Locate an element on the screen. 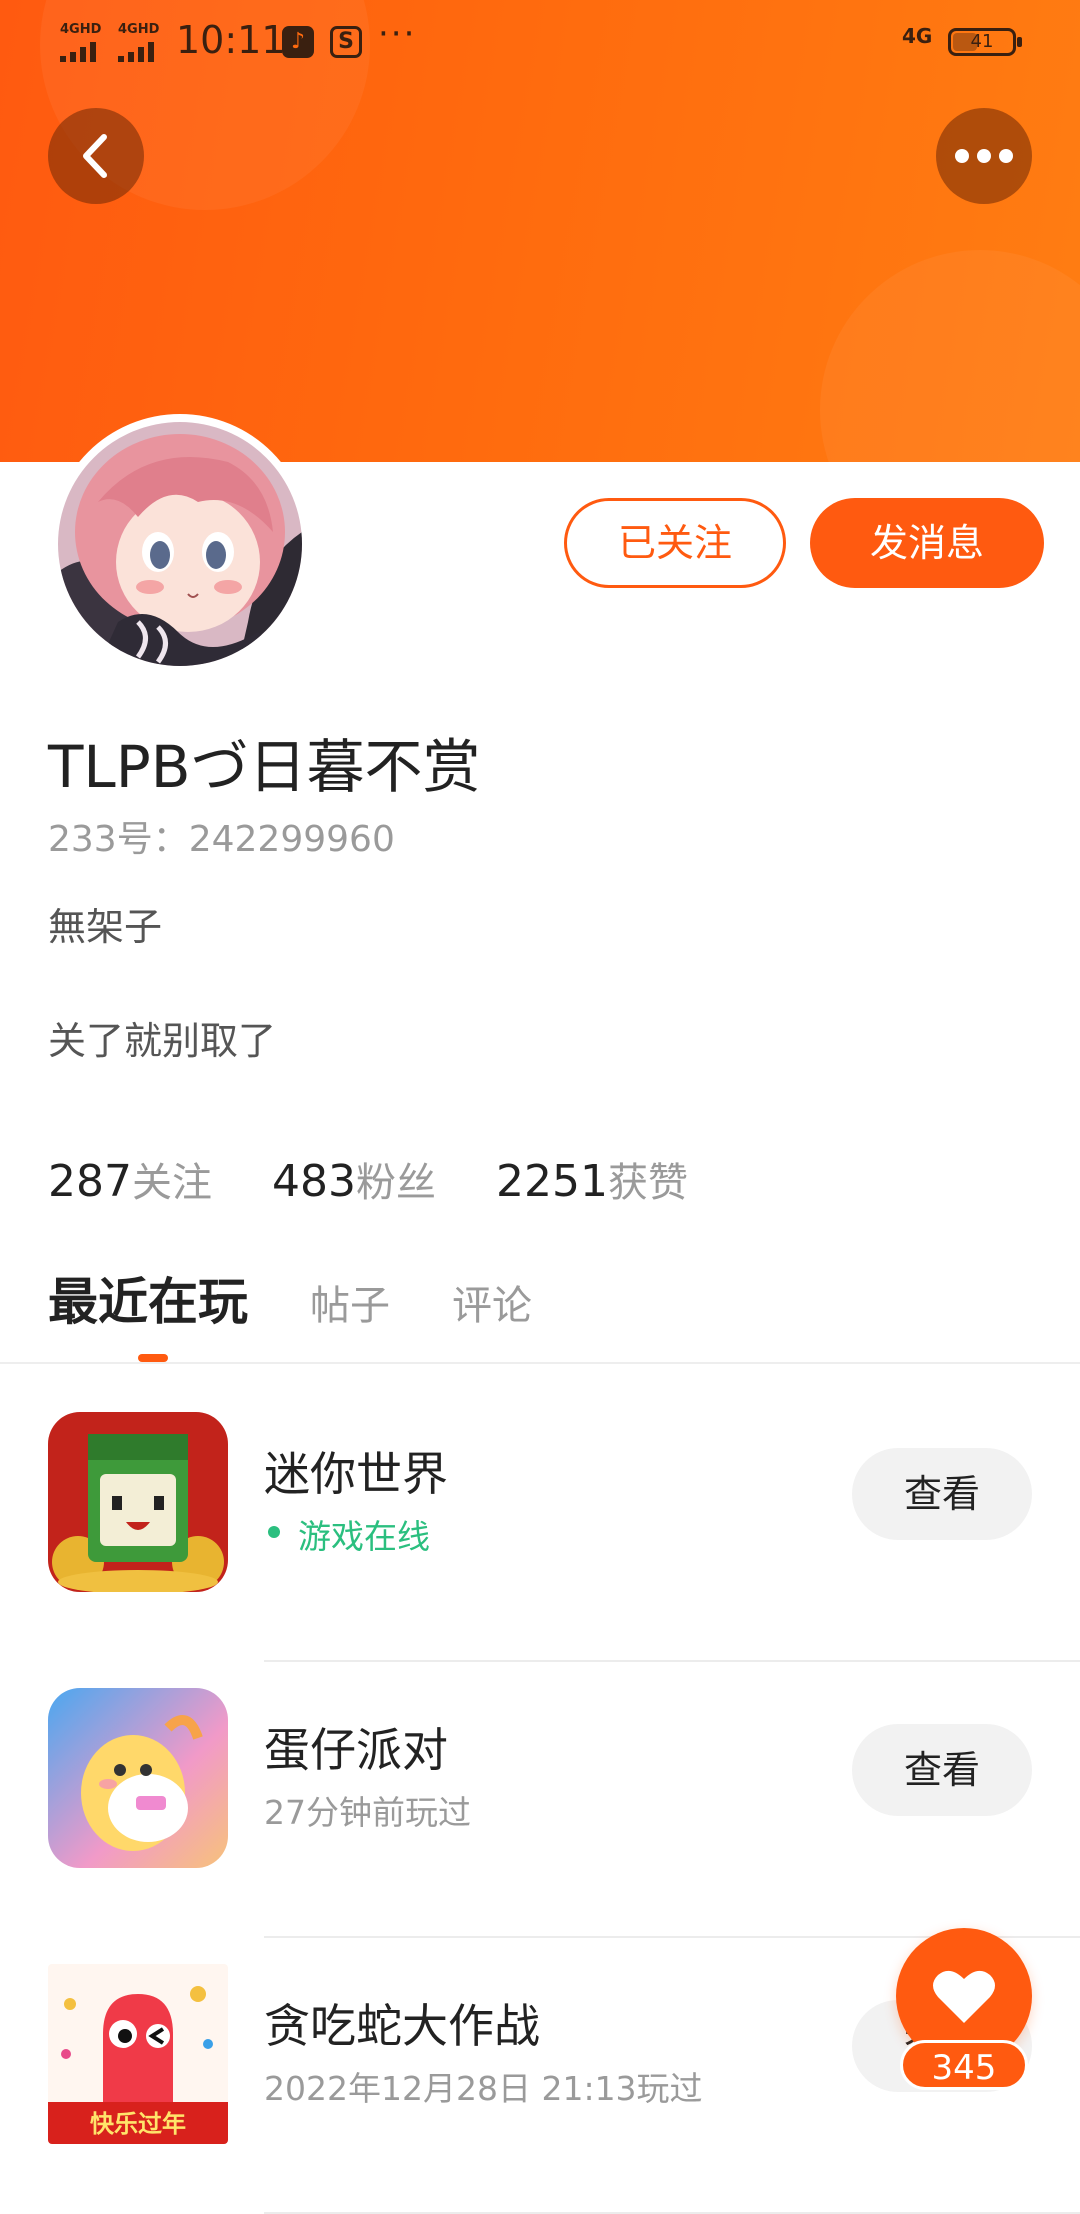 Image resolution: width=1080 pixels, height=2214 pixels. tab-recently-played: 最近在玩 is located at coordinates (148, 1298).